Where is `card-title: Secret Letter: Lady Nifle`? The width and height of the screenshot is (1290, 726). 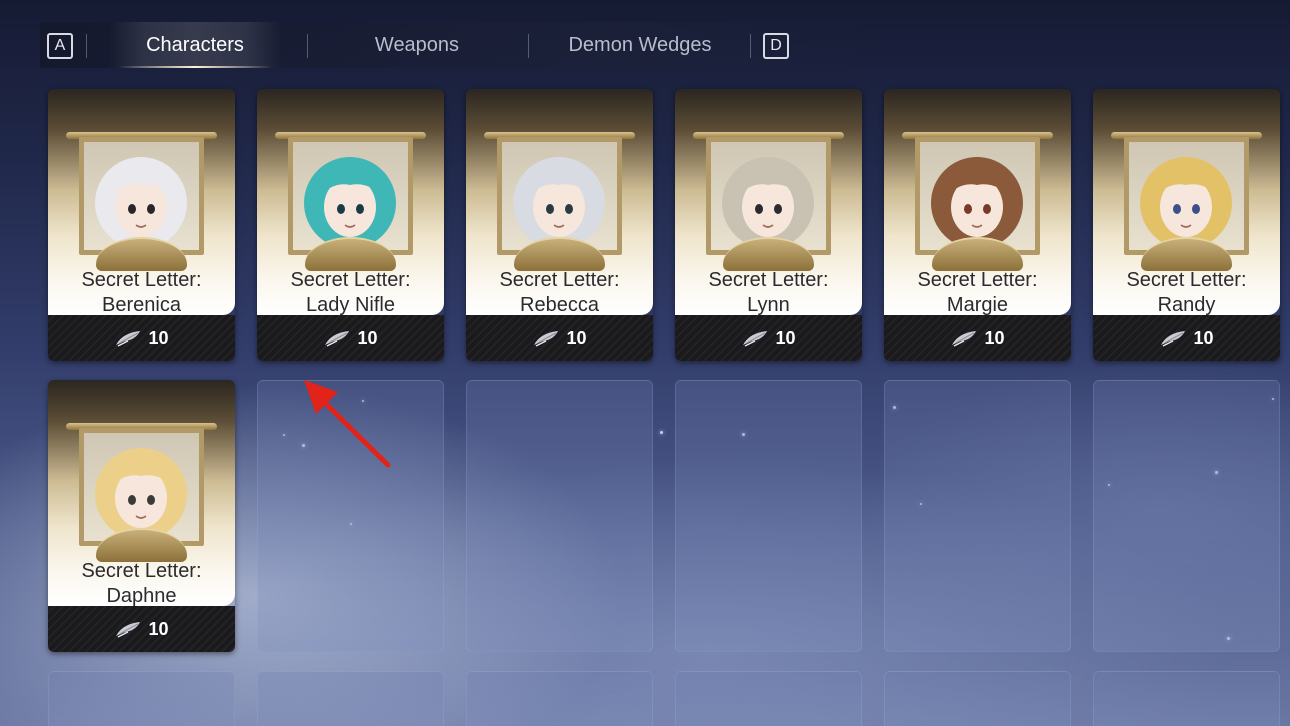
card-title: Secret Letter: Lady Nifle is located at coordinates (350, 293).